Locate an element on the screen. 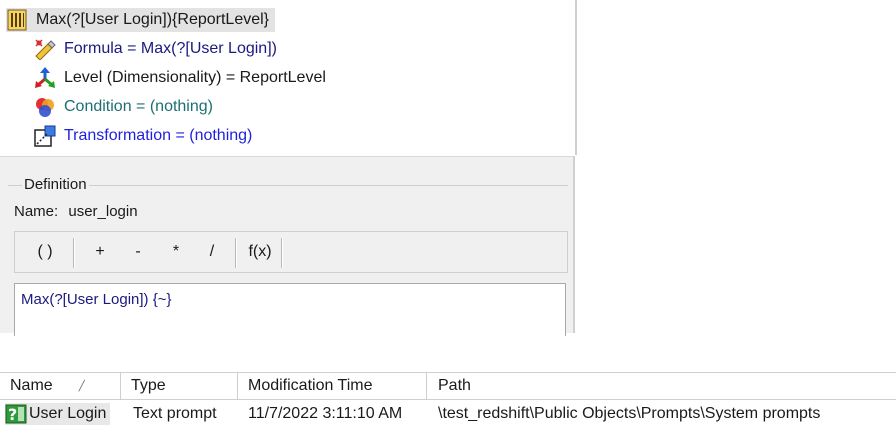  sort-ascending-icon: ╱ is located at coordinates (81, 386).